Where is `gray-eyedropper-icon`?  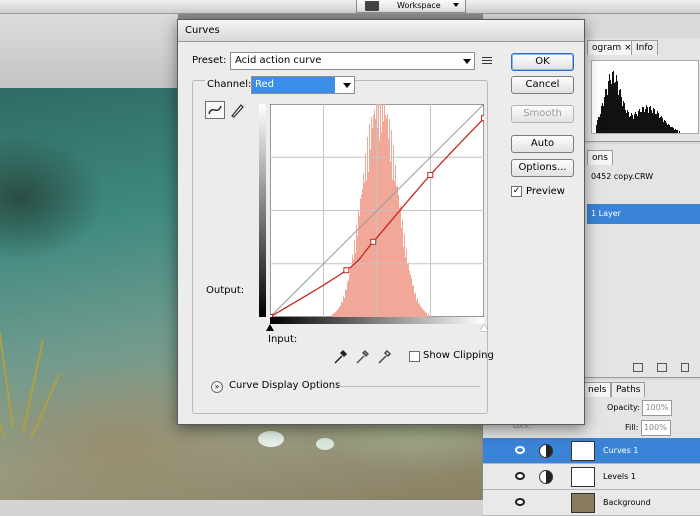 gray-eyedropper-icon is located at coordinates (362, 357).